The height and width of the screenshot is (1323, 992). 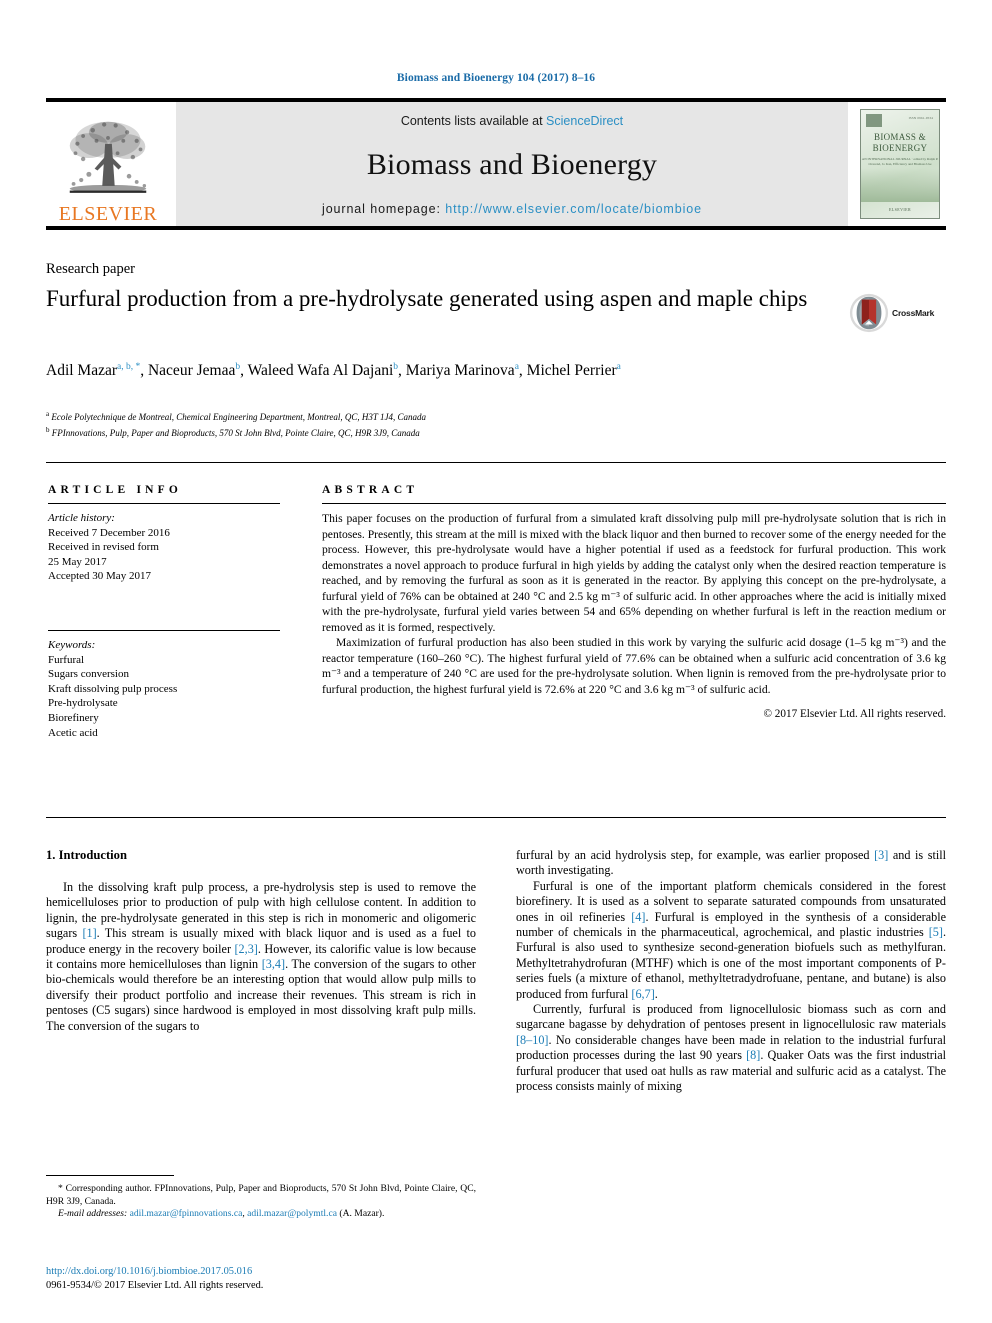 I want to click on elsevier-wordmark: ELSEVIER, so click(x=108, y=214).